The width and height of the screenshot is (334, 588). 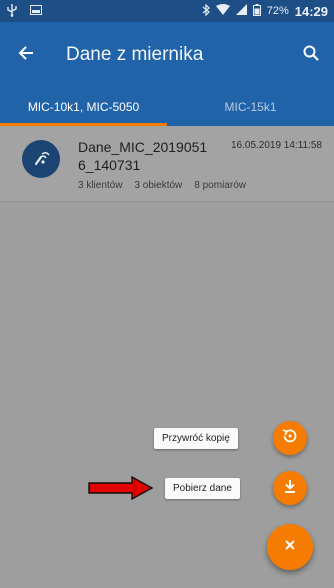 I want to click on item-name: Dane_MIC_20190516_140731, so click(x=143, y=156).